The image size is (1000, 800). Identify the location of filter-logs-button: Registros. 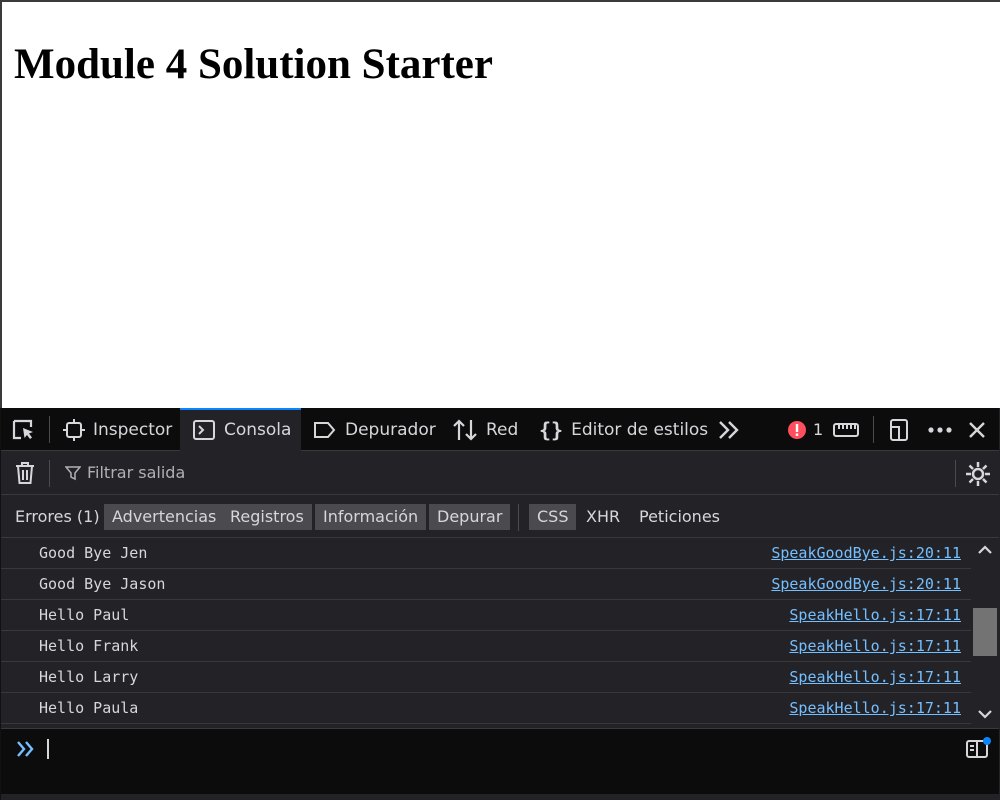
(267, 517).